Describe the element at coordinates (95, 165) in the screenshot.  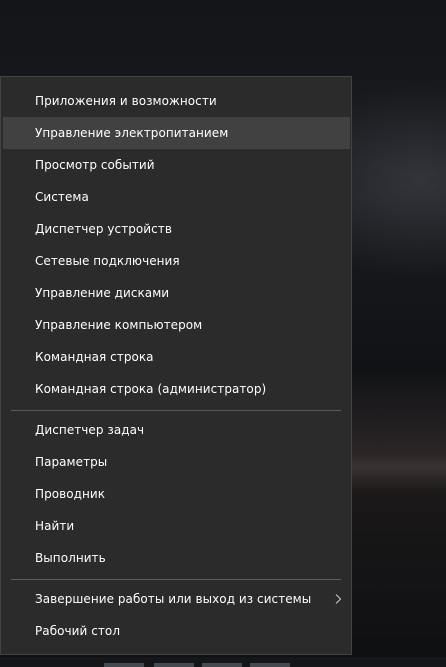
I see `menu-item-label: Просмотр событий` at that location.